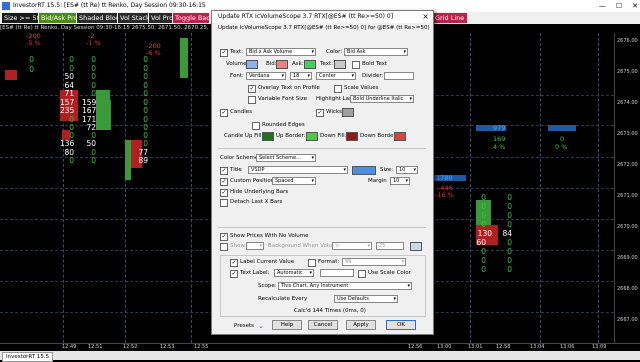 This screenshot has width=640, height=362. Describe the element at coordinates (567, 347) in the screenshot. I see `time-label: 13:06` at that location.